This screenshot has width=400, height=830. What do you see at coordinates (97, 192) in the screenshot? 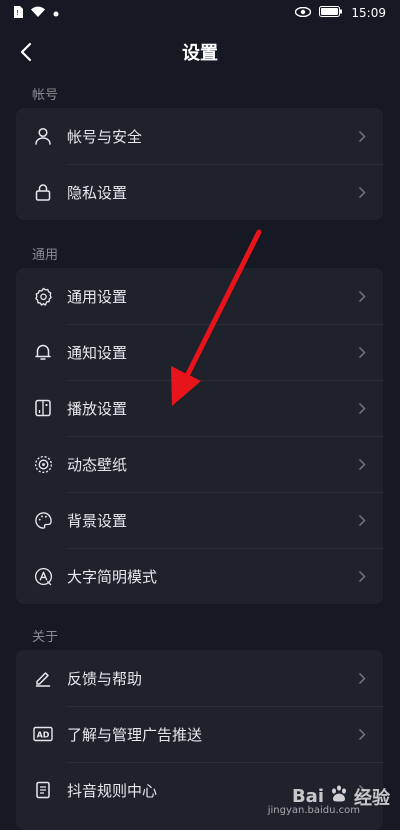
I see `row-label: 隐私设置` at bounding box center [97, 192].